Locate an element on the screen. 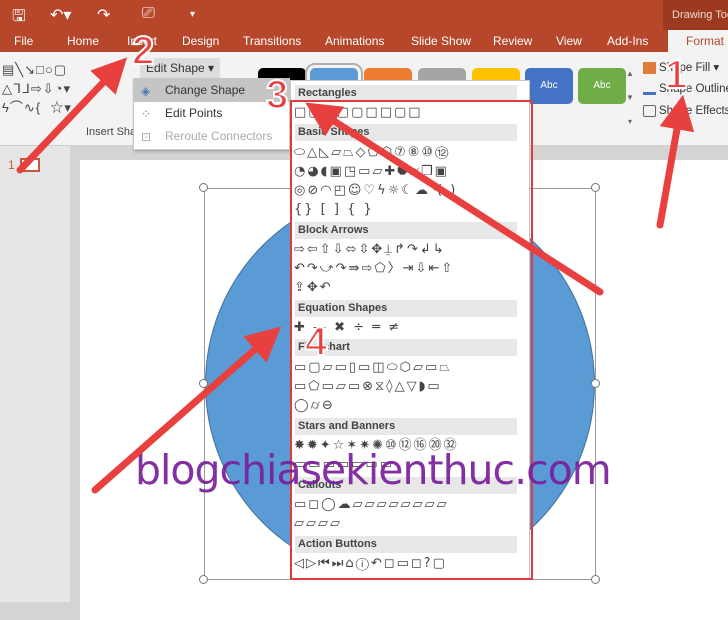 This screenshot has height=620, width=728. annotation-2: 2 is located at coordinates (143, 51).